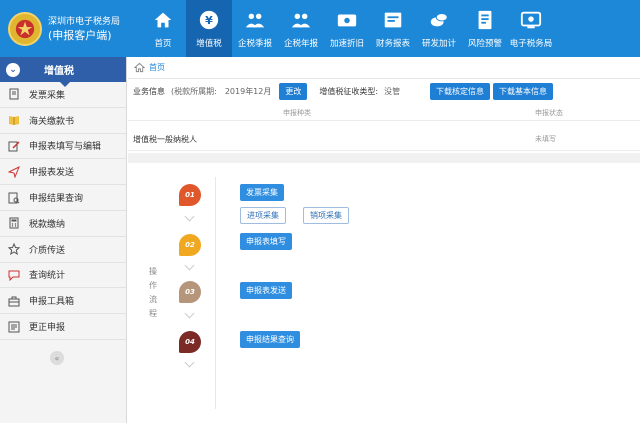  Describe the element at coordinates (545, 139) in the screenshot. I see `declaration-status: 未填写` at that location.